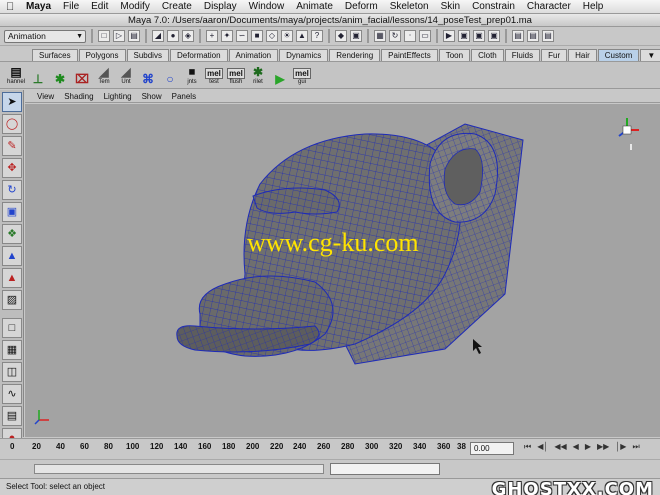  What do you see at coordinates (192, 75) in the screenshot?
I see `shelf-button-jnts: ◼ jnts` at bounding box center [192, 75].